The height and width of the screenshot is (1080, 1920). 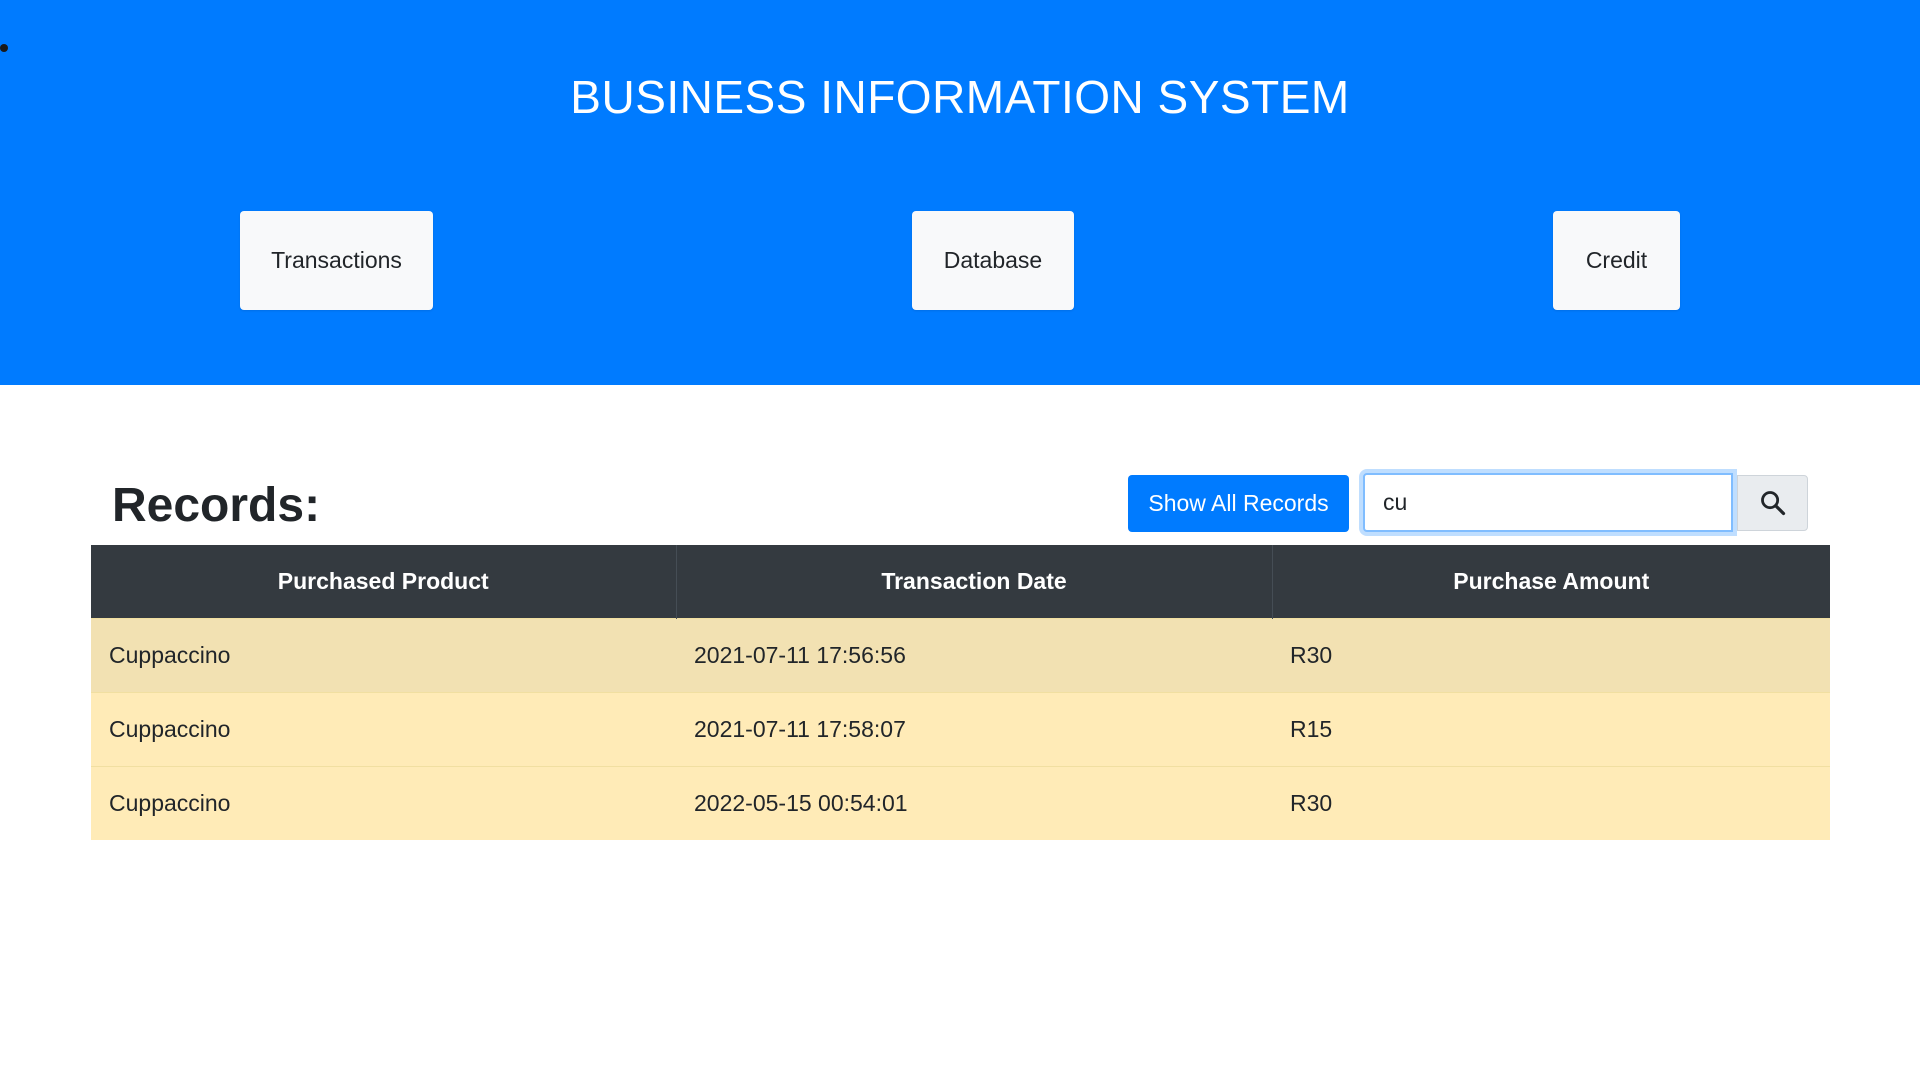 What do you see at coordinates (4, 48) in the screenshot?
I see `bullet-dot` at bounding box center [4, 48].